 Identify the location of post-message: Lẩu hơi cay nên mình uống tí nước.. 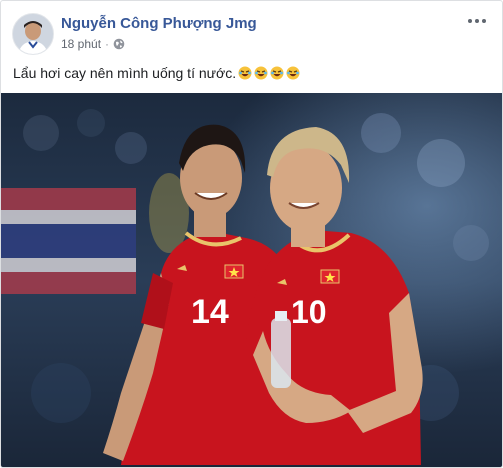
(156, 73).